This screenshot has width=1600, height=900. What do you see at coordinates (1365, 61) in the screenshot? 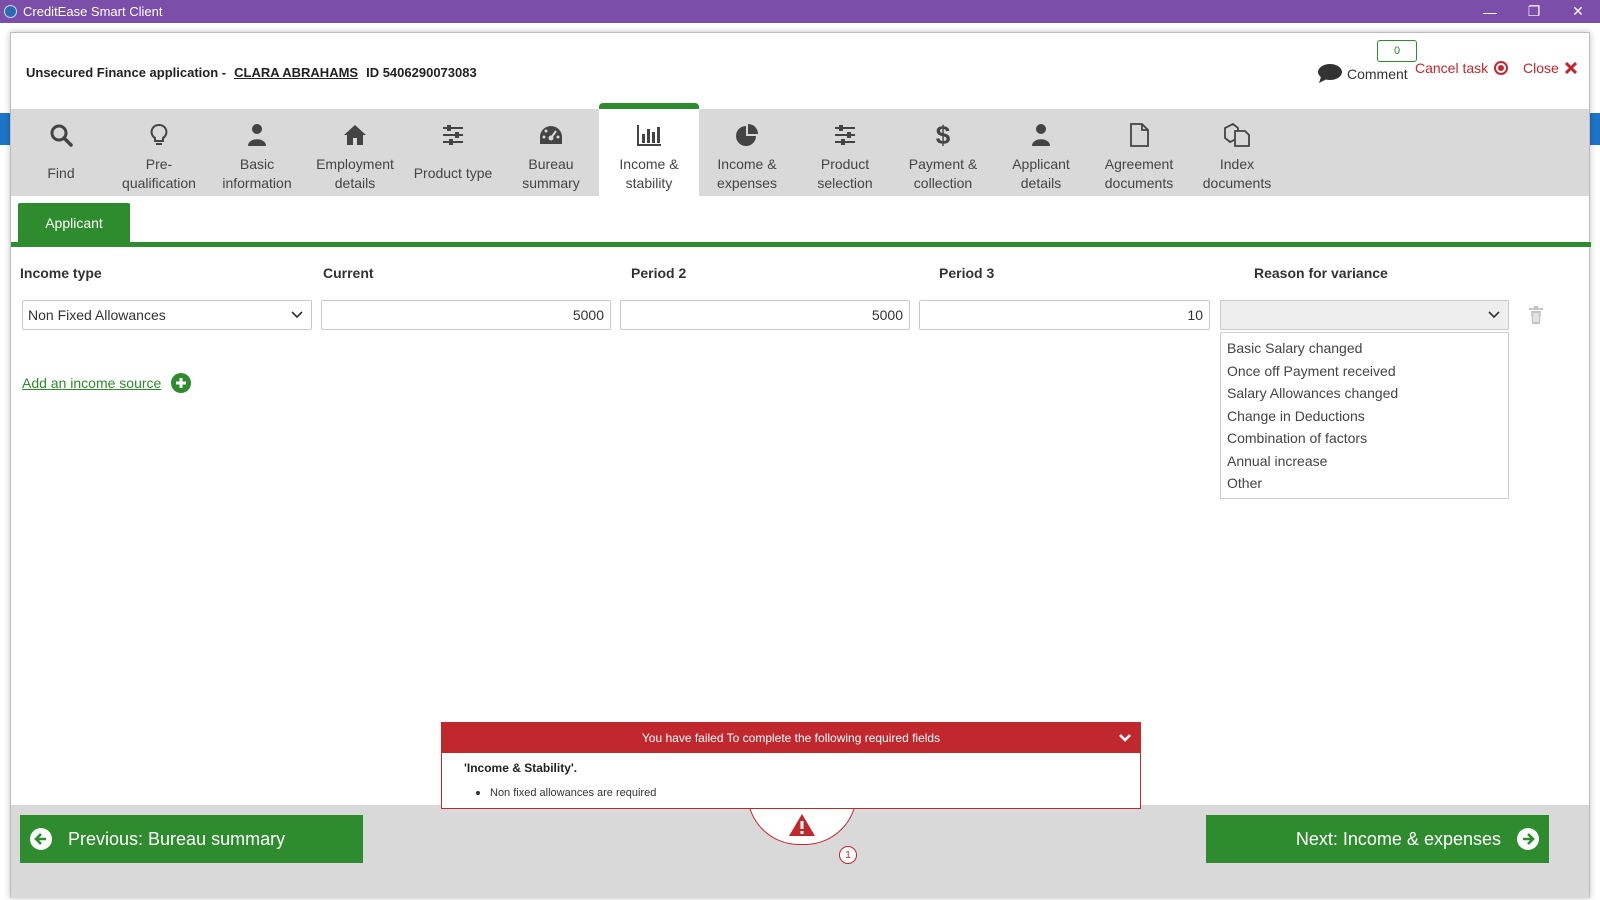
I see `comment-button: 0 Comment` at bounding box center [1365, 61].